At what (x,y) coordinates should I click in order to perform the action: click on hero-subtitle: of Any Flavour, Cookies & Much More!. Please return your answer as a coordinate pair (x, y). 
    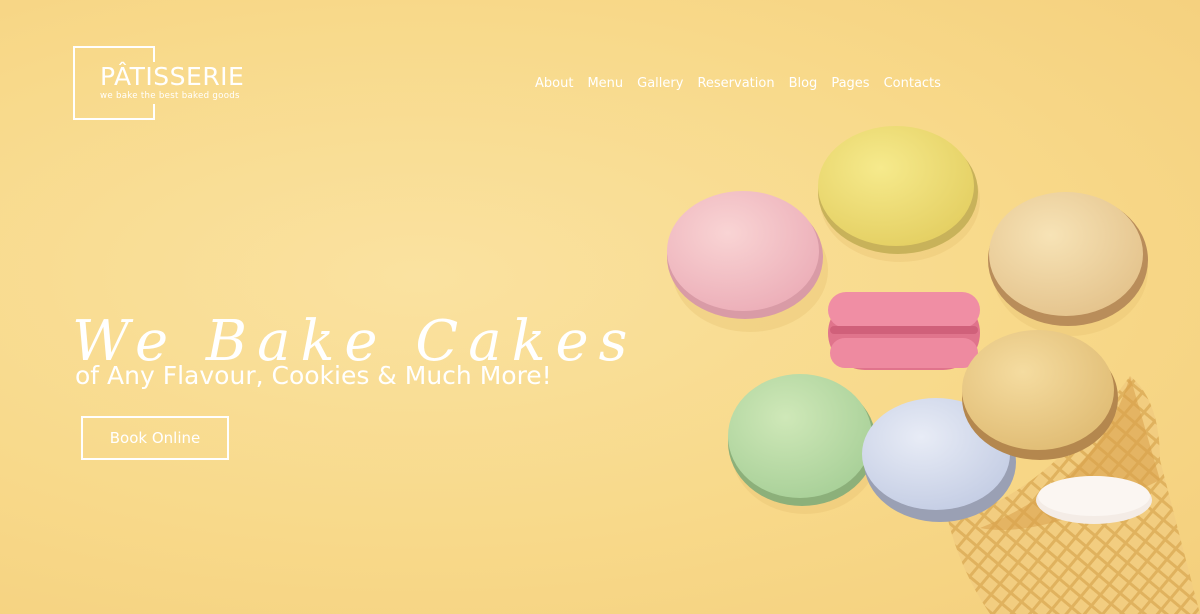
    Looking at the image, I should click on (313, 375).